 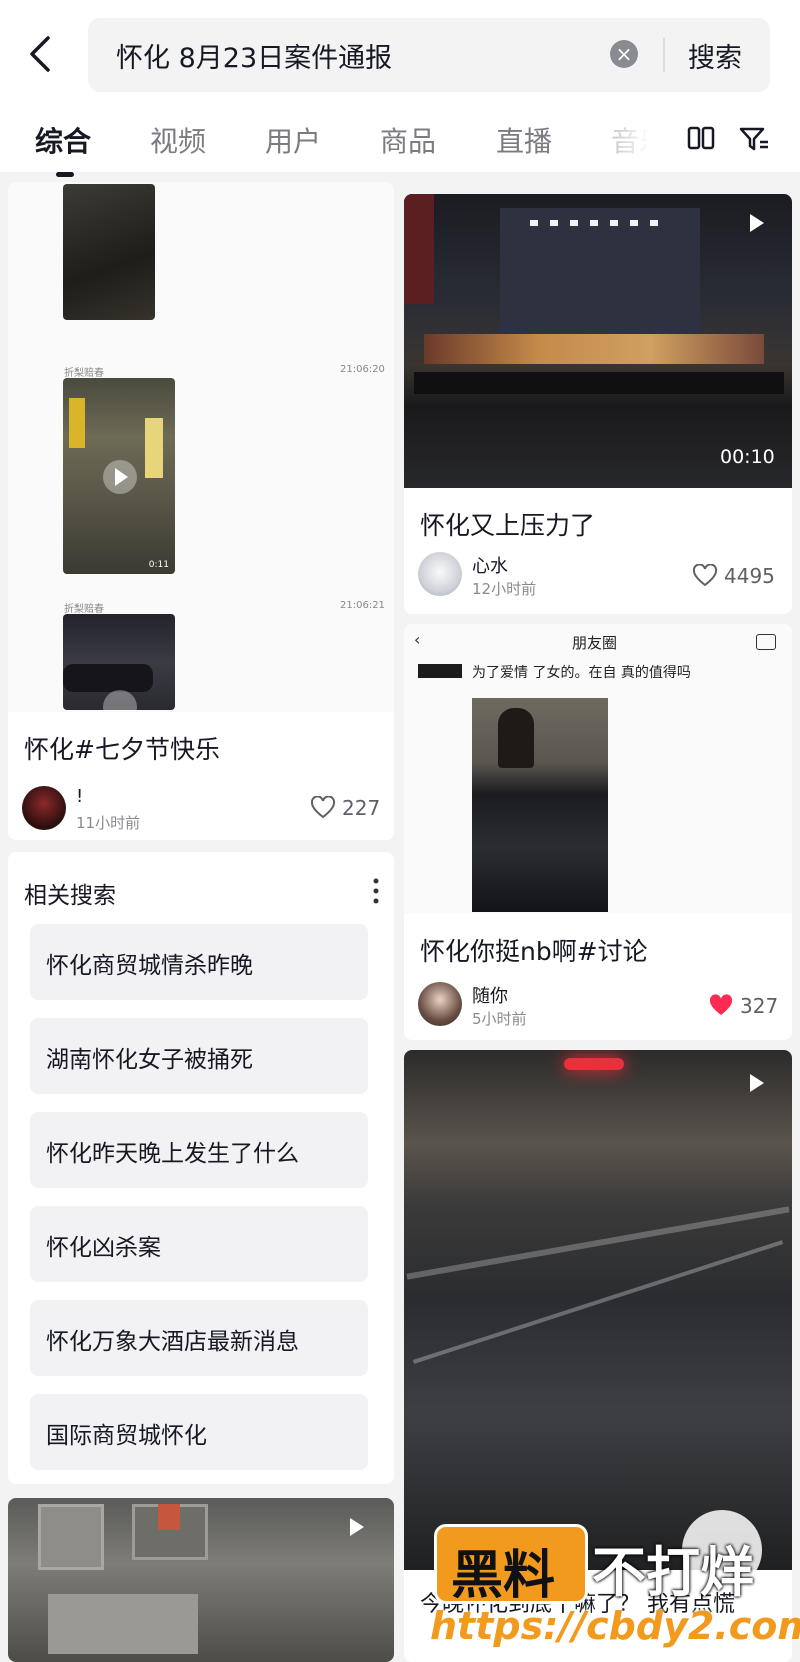 I want to click on like-count: 227, so click(x=361, y=808).